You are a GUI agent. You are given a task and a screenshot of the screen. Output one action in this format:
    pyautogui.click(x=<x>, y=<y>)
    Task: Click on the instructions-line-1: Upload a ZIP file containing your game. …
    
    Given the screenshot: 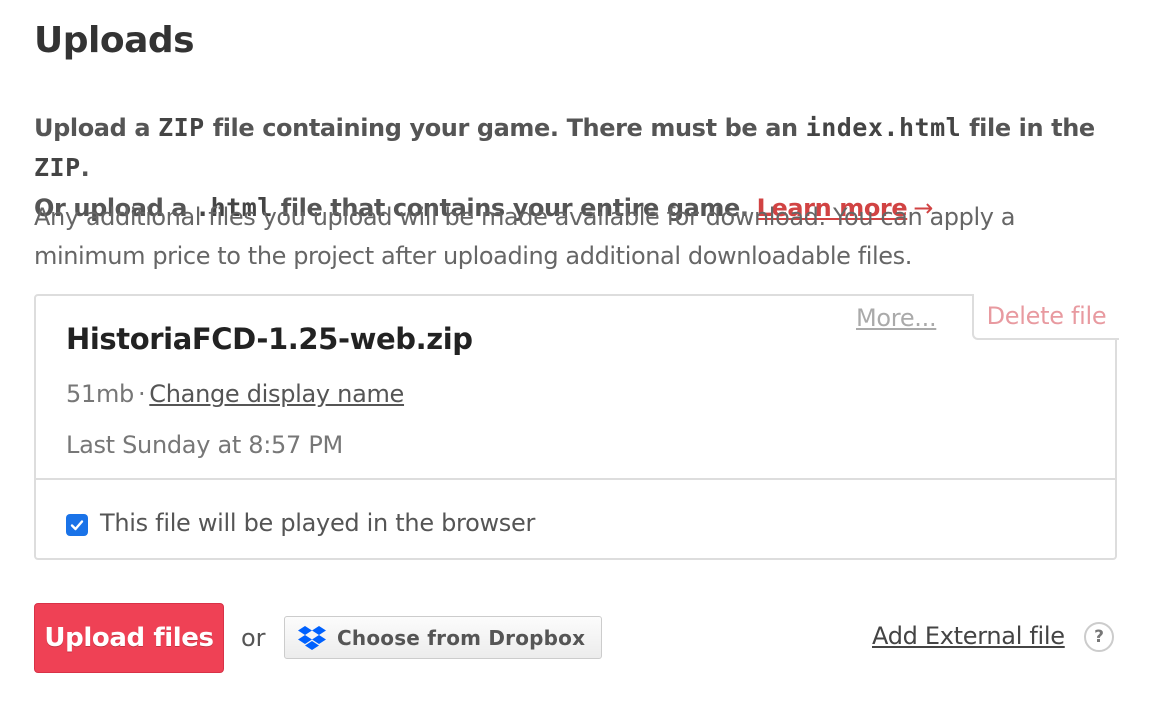 What is the action you would take?
    pyautogui.click(x=564, y=147)
    